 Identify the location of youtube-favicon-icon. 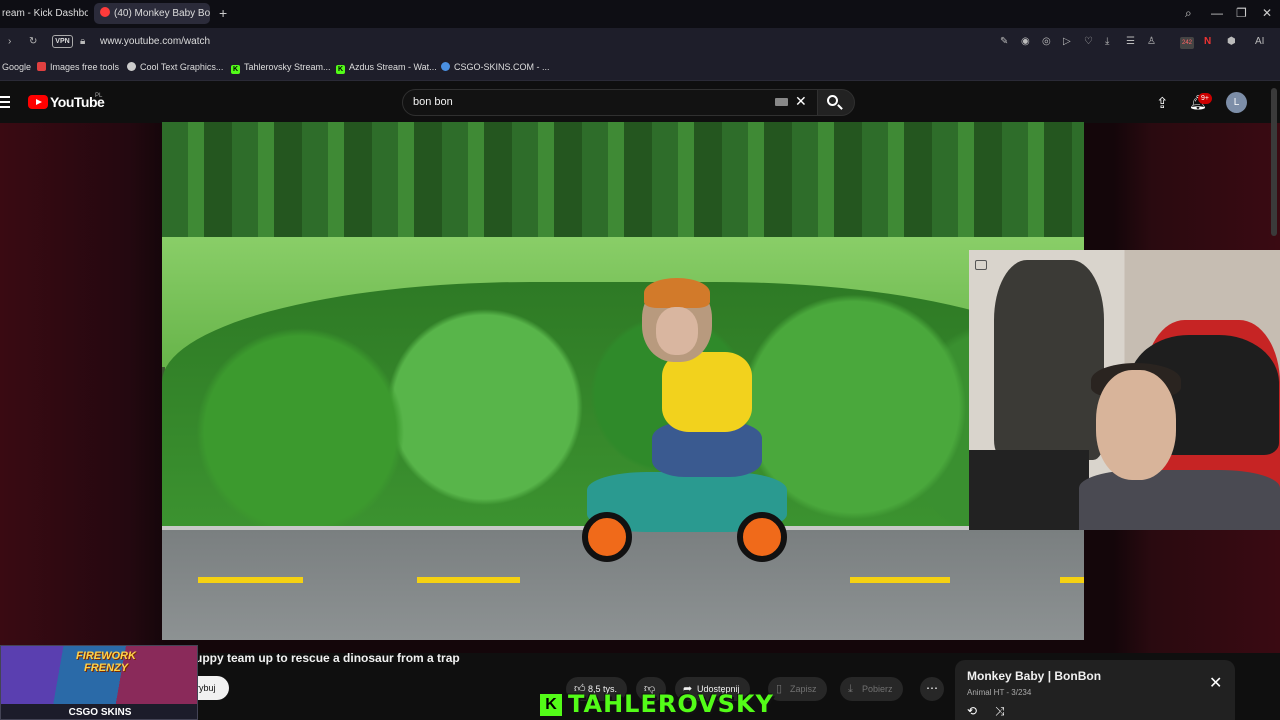
(105, 12).